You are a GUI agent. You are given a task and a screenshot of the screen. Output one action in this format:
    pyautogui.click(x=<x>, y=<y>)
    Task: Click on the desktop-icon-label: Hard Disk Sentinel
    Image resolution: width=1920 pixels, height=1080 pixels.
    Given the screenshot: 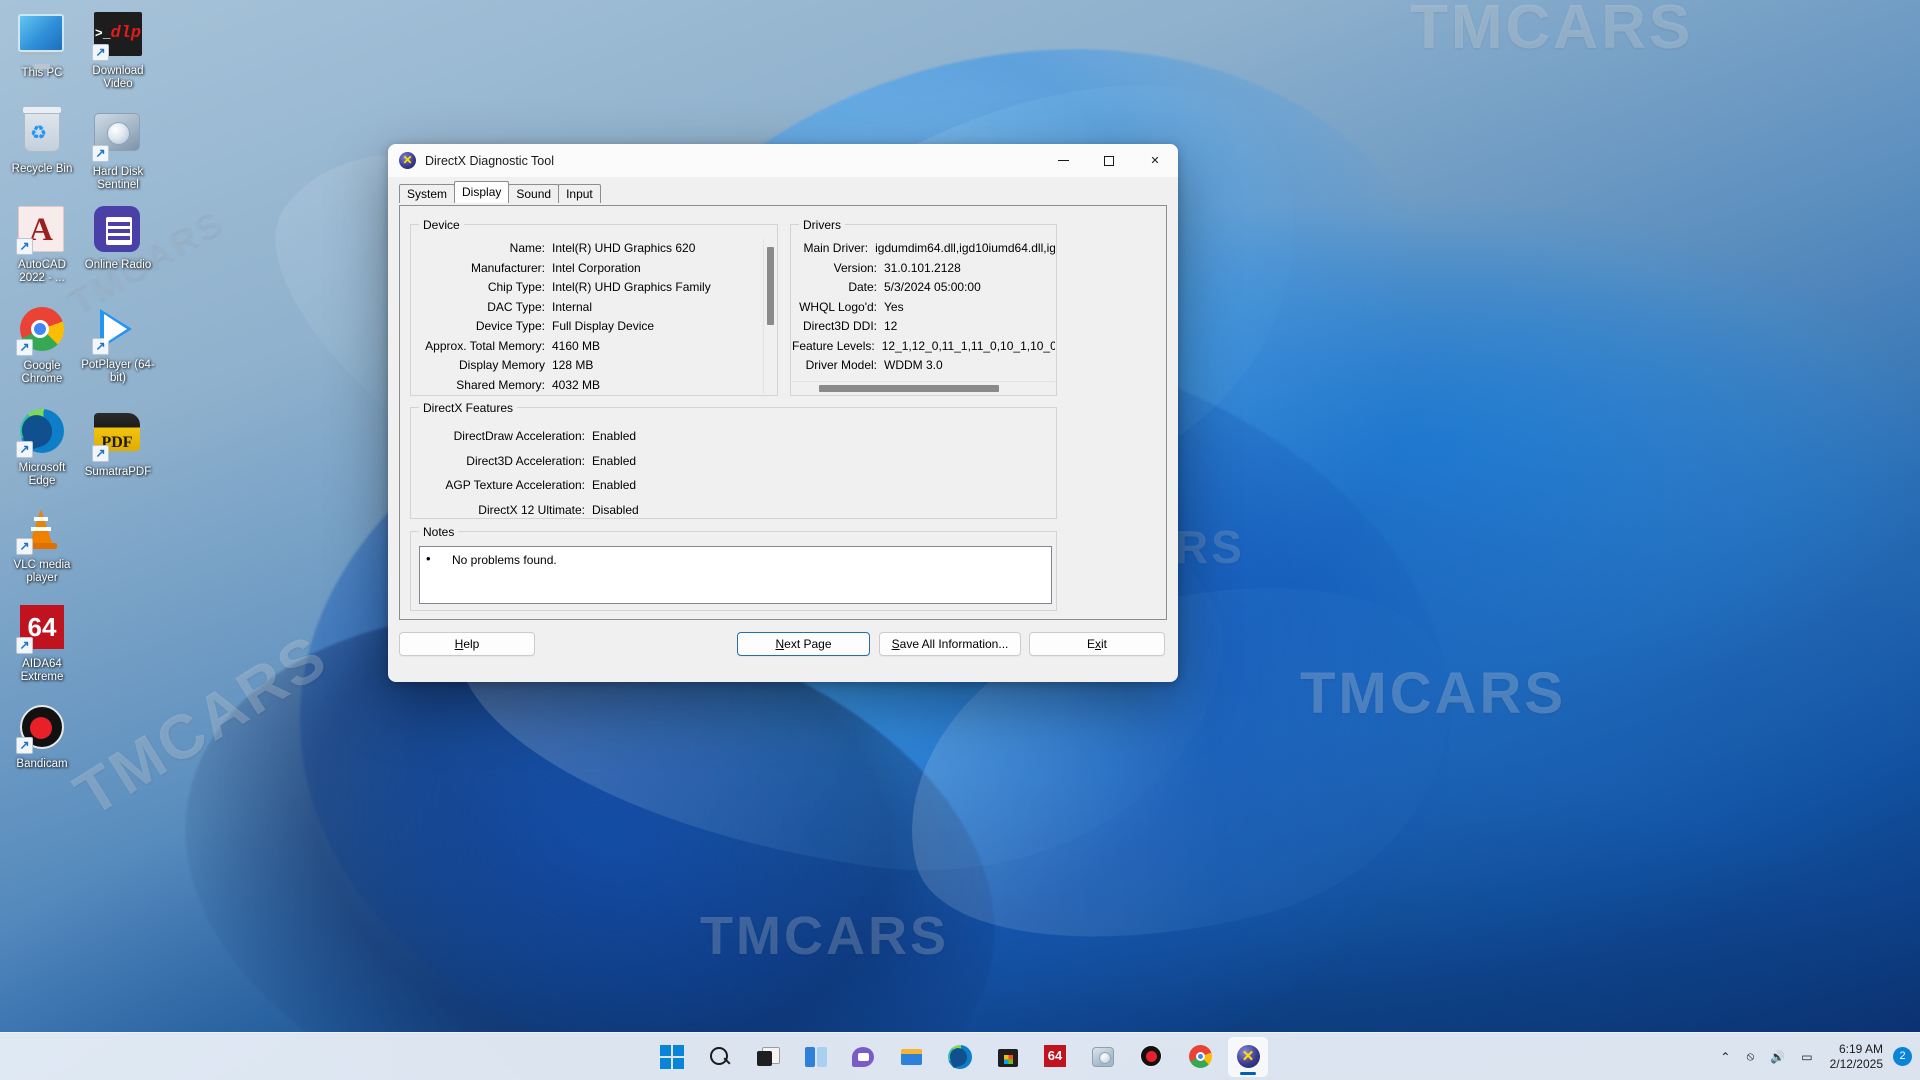 What is the action you would take?
    pyautogui.click(x=118, y=178)
    